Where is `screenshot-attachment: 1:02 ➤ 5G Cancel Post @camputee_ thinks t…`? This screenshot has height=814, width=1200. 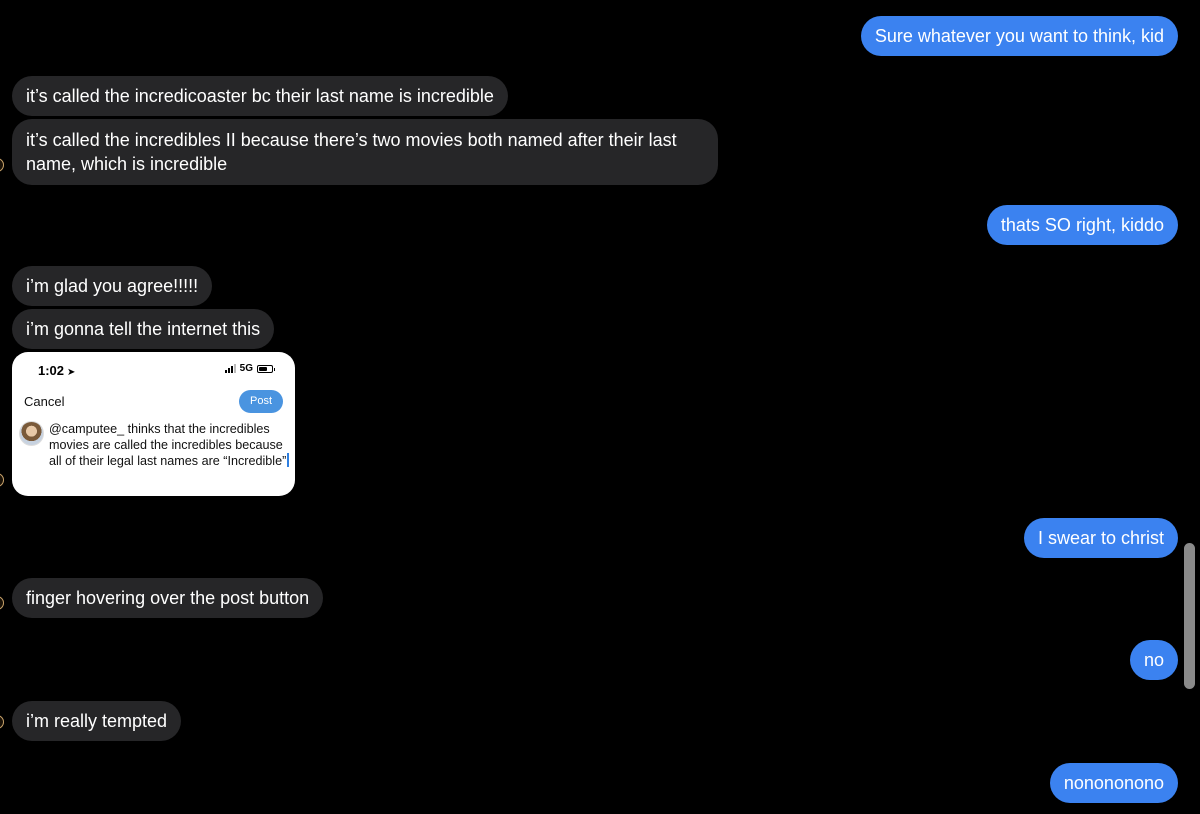 screenshot-attachment: 1:02 ➤ 5G Cancel Post @camputee_ thinks t… is located at coordinates (153, 424).